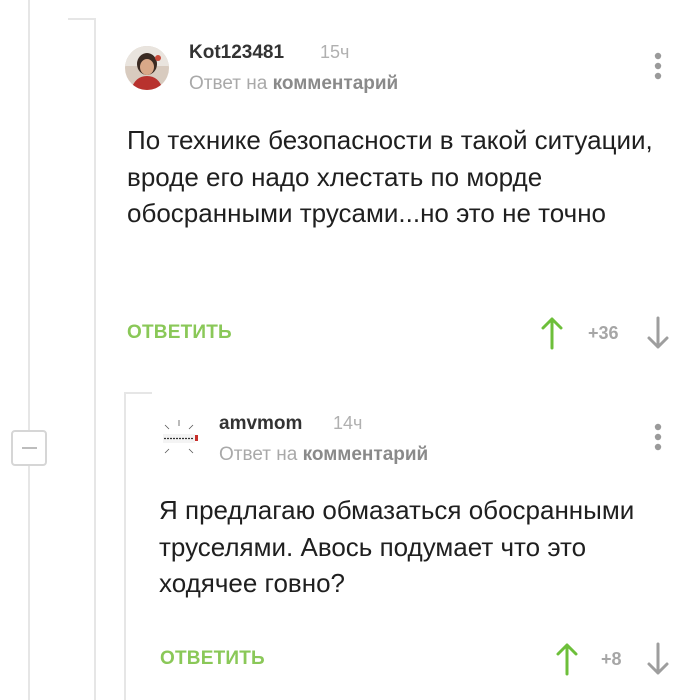 The width and height of the screenshot is (700, 700). Describe the element at coordinates (348, 423) in the screenshot. I see `comment-time: 14ч` at that location.